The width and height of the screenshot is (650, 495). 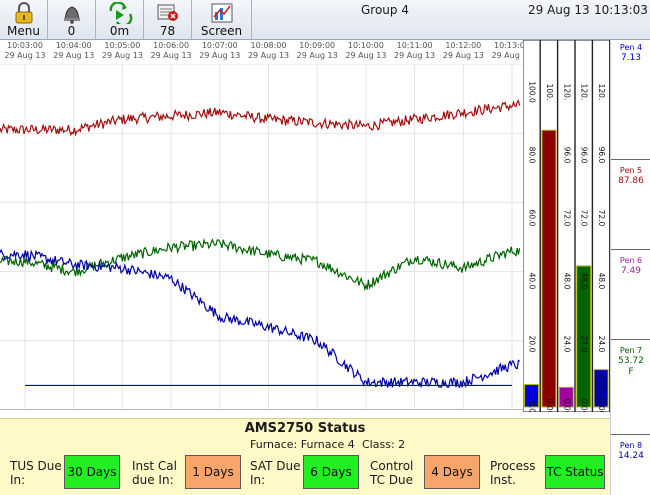 What do you see at coordinates (25, 45) in the screenshot?
I see `time-tick-label: 10:03:00` at bounding box center [25, 45].